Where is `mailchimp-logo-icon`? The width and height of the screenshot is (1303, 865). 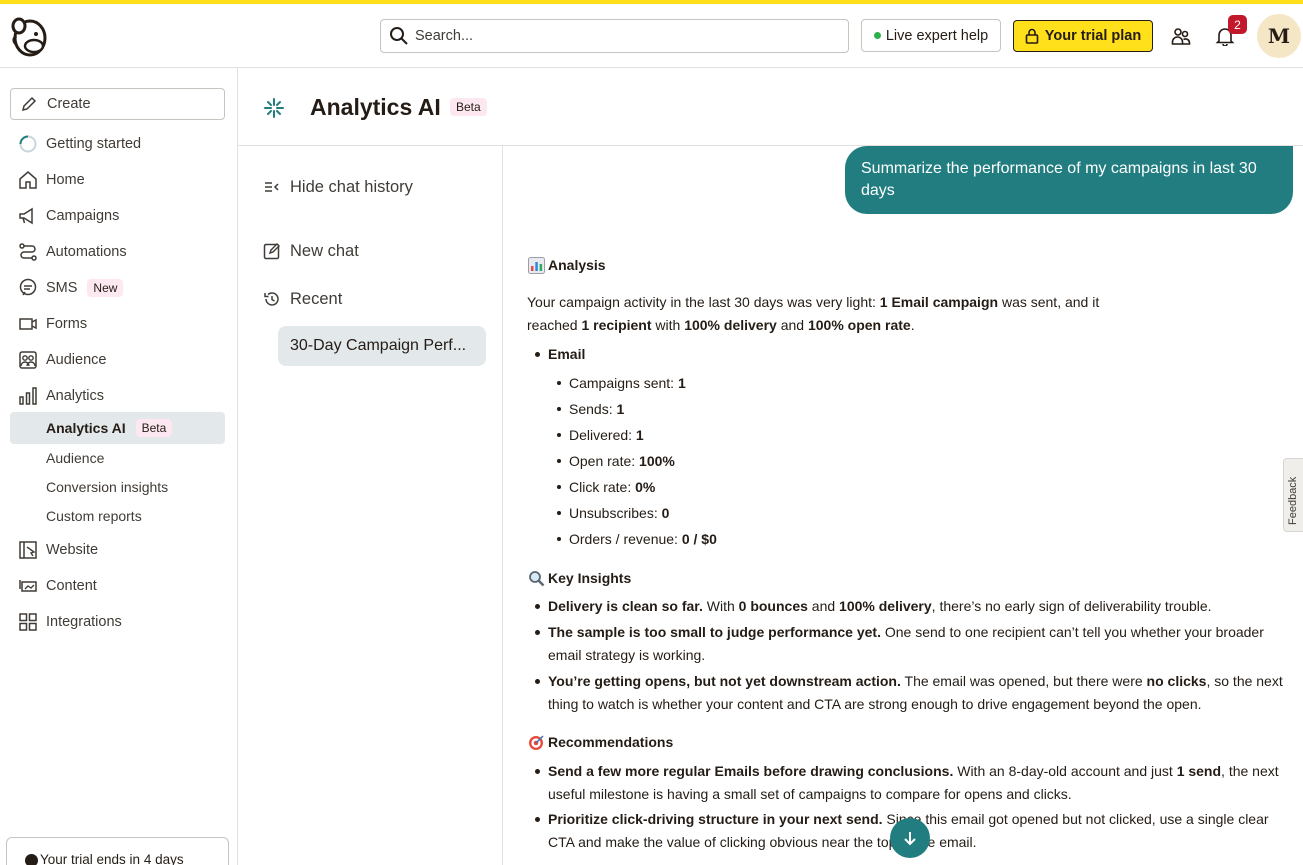
mailchimp-logo-icon is located at coordinates (30, 36).